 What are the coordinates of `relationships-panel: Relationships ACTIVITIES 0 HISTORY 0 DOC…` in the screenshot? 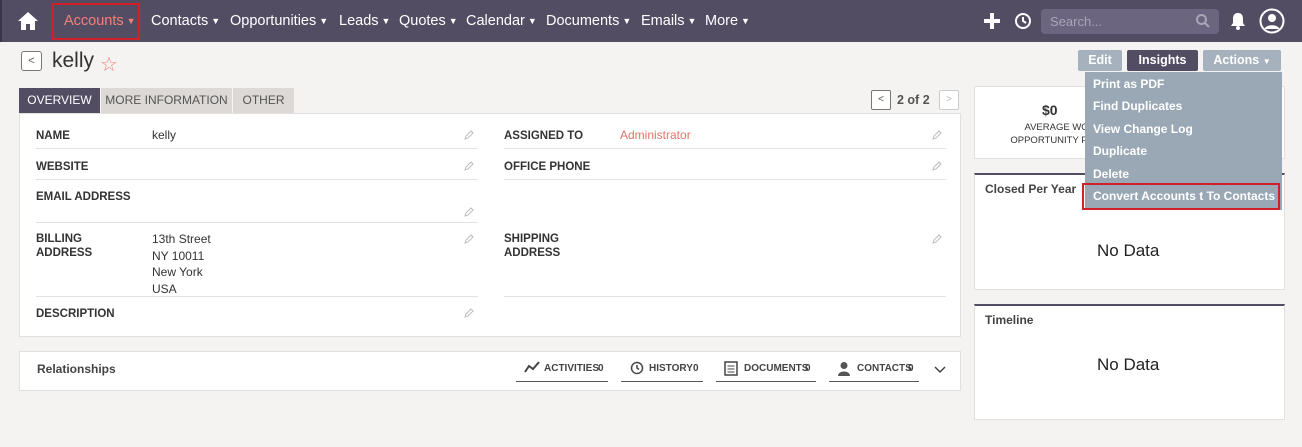 It's located at (490, 371).